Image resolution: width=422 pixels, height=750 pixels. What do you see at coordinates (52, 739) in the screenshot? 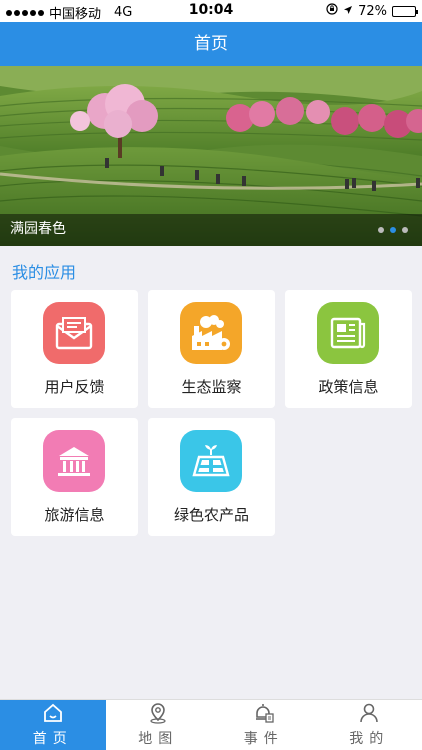
I see `tab-label: 首页` at bounding box center [52, 739].